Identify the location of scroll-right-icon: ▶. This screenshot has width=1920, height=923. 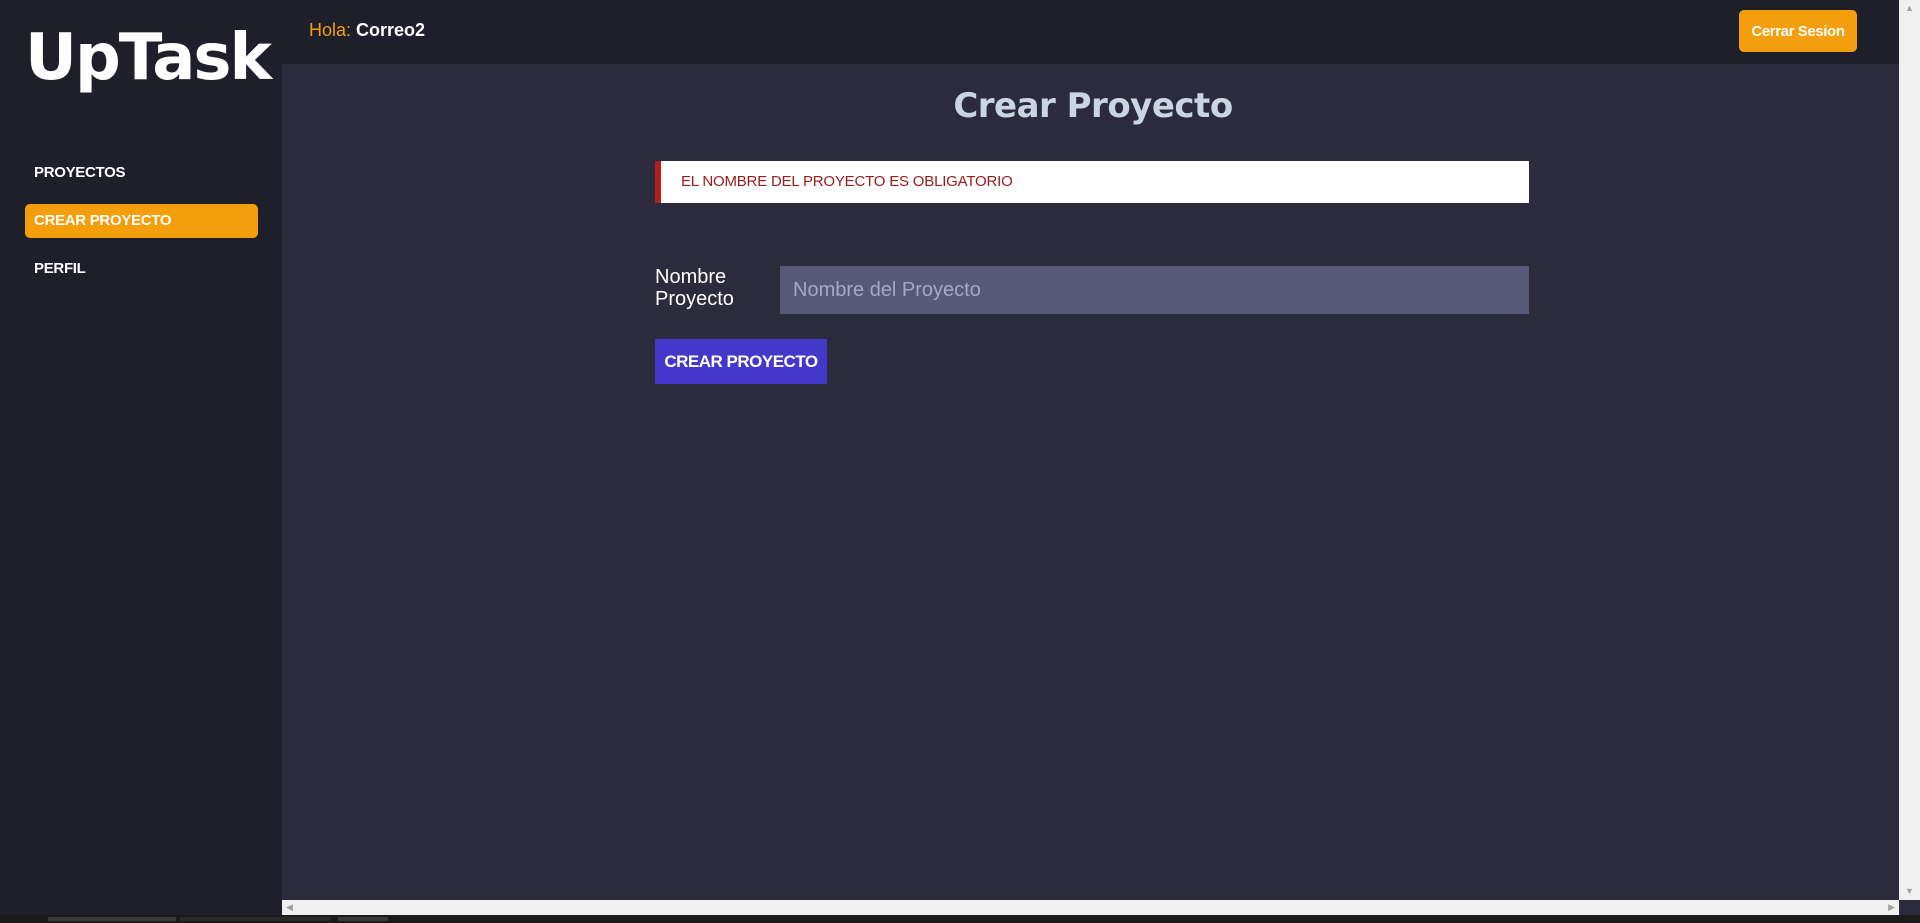
(1891, 907).